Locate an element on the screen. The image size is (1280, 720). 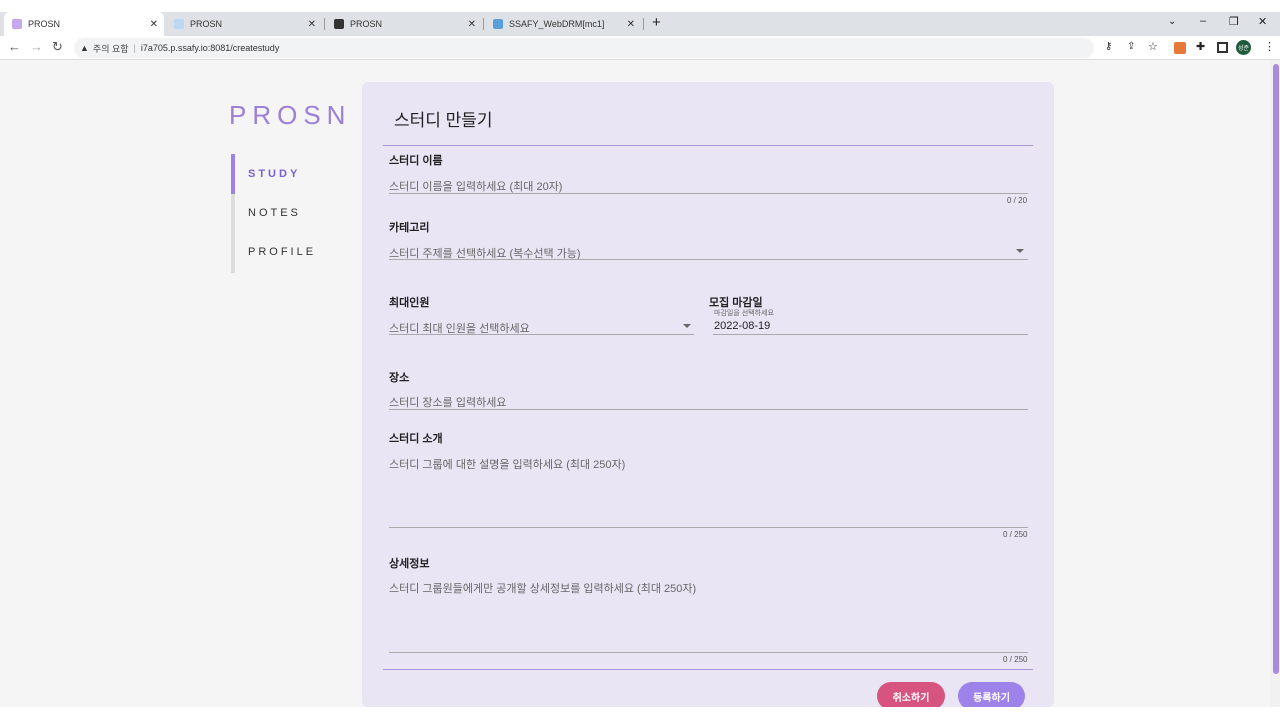
forward-icon: → is located at coordinates (36, 46).